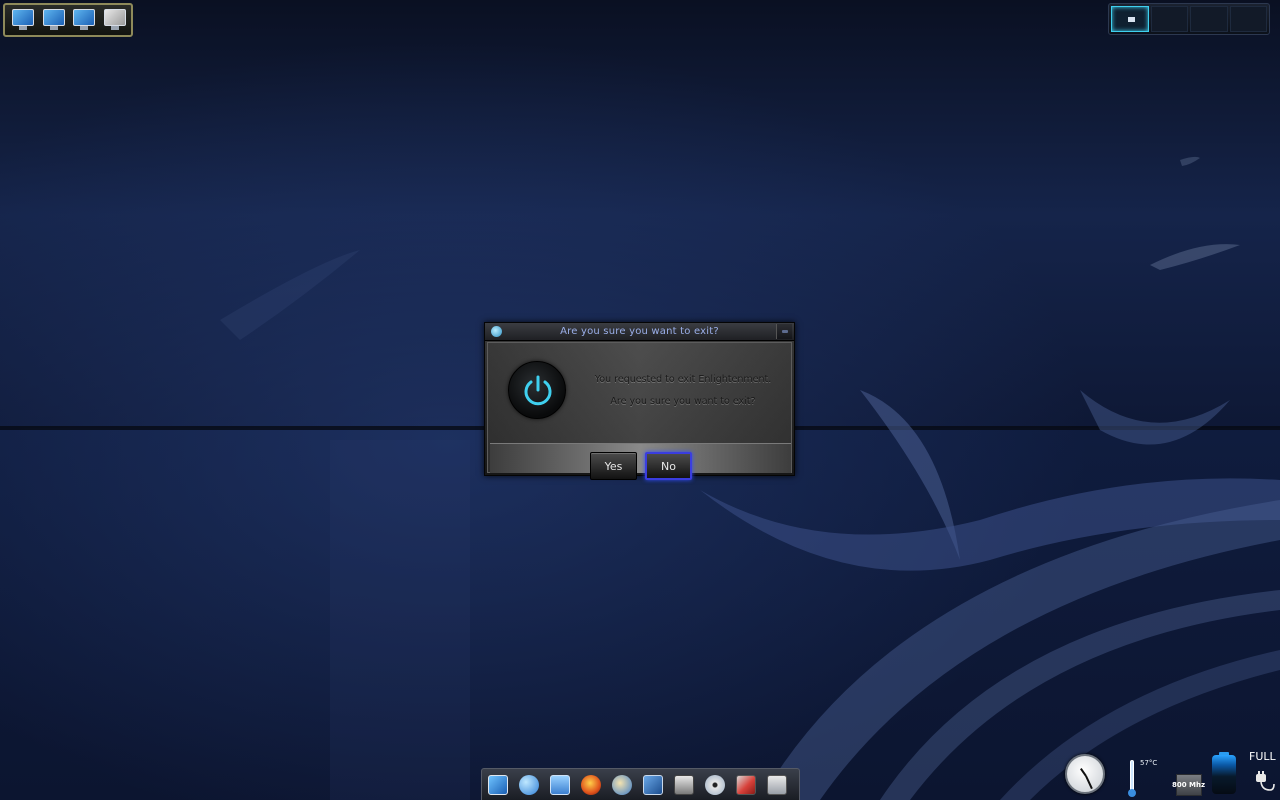 The height and width of the screenshot is (800, 1280). Describe the element at coordinates (746, 785) in the screenshot. I see `settings-icon` at that location.